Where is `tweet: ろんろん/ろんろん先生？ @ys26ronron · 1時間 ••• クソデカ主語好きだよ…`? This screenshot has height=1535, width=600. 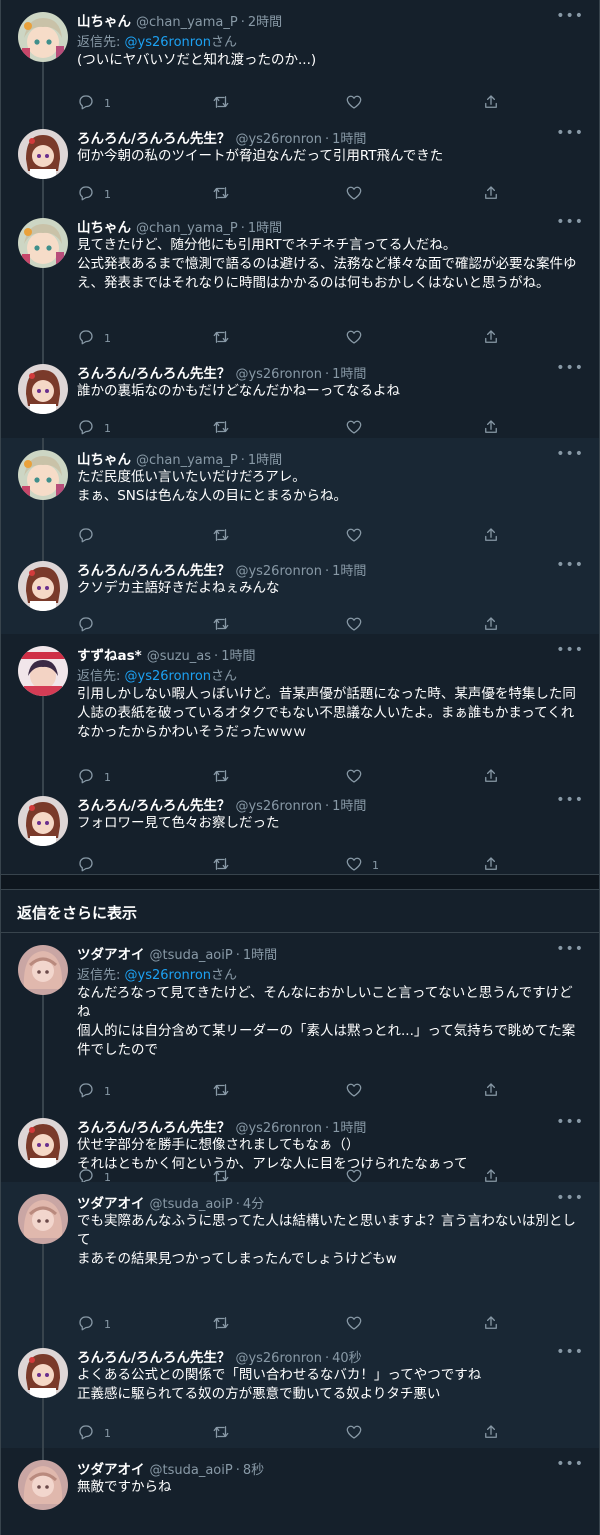 tweet: ろんろん/ろんろん先生？ @ys26ronron · 1時間 ••• クソデカ主語好きだよ… is located at coordinates (300, 591).